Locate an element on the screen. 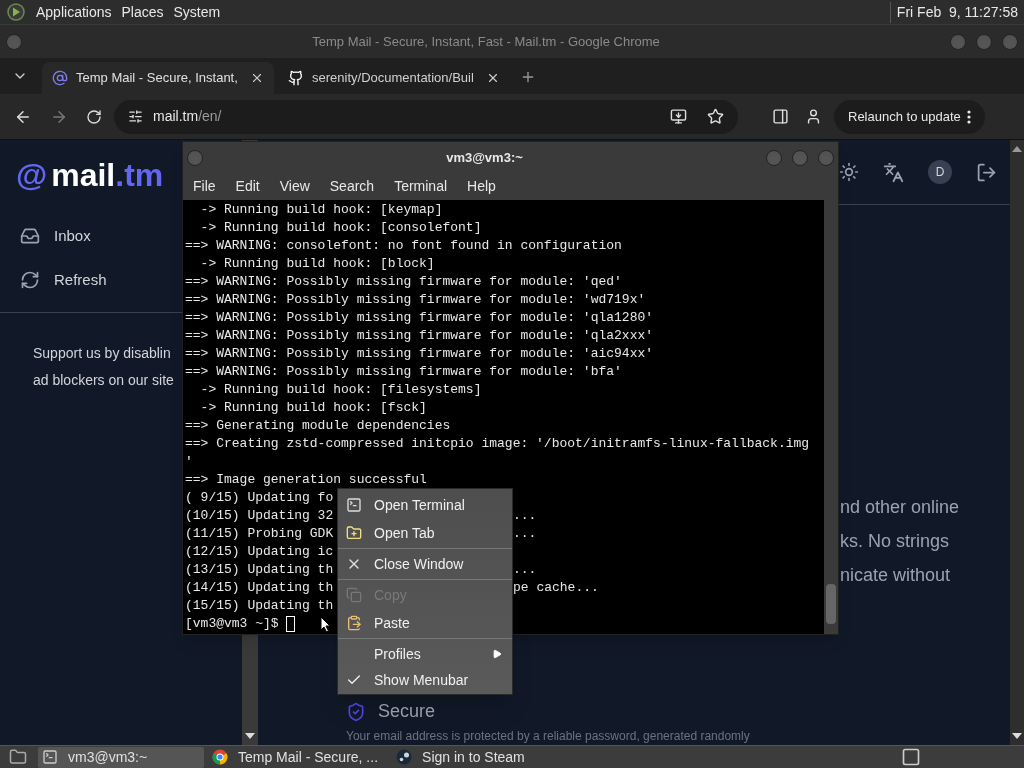 This screenshot has height=768, width=1024. taskbar-label: Sign in to Steam is located at coordinates (473, 757).